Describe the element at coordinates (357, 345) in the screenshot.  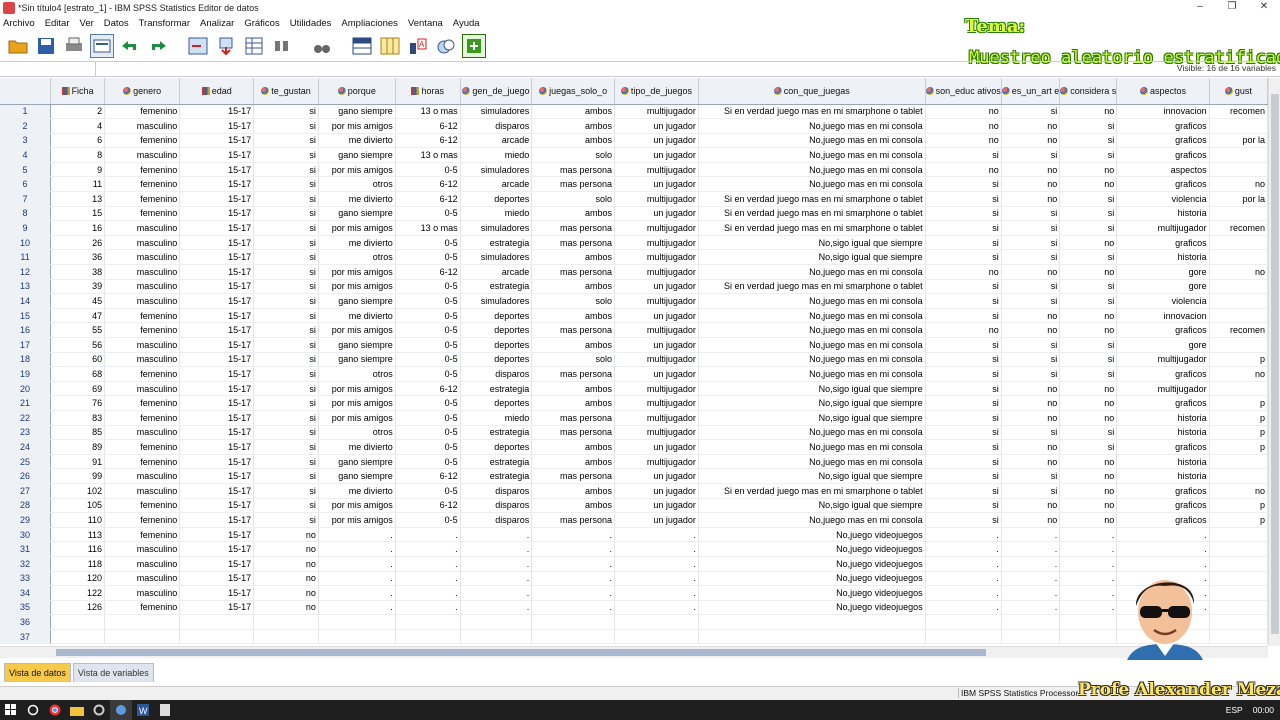
I see `data-cell: gano siempre` at that location.